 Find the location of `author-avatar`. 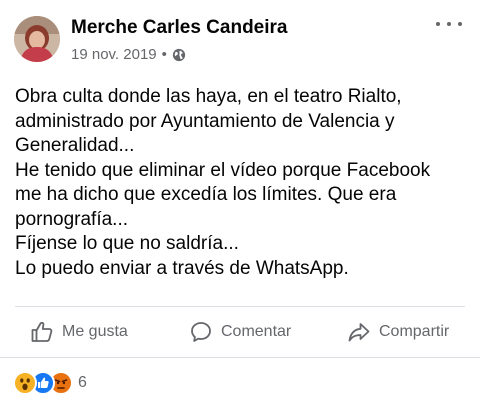

author-avatar is located at coordinates (37, 39).